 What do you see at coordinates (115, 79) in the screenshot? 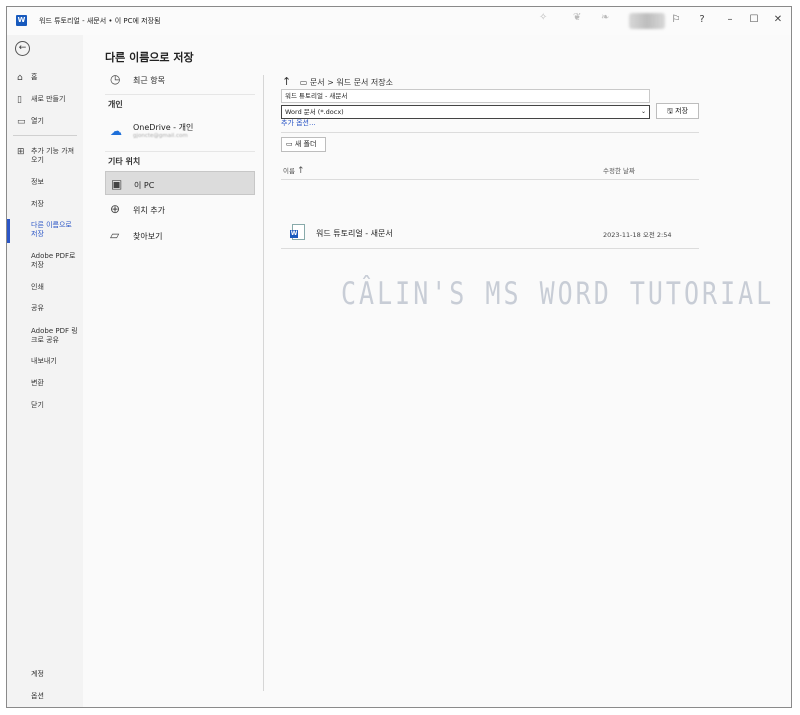
I see `clock-icon: ◷` at bounding box center [115, 79].